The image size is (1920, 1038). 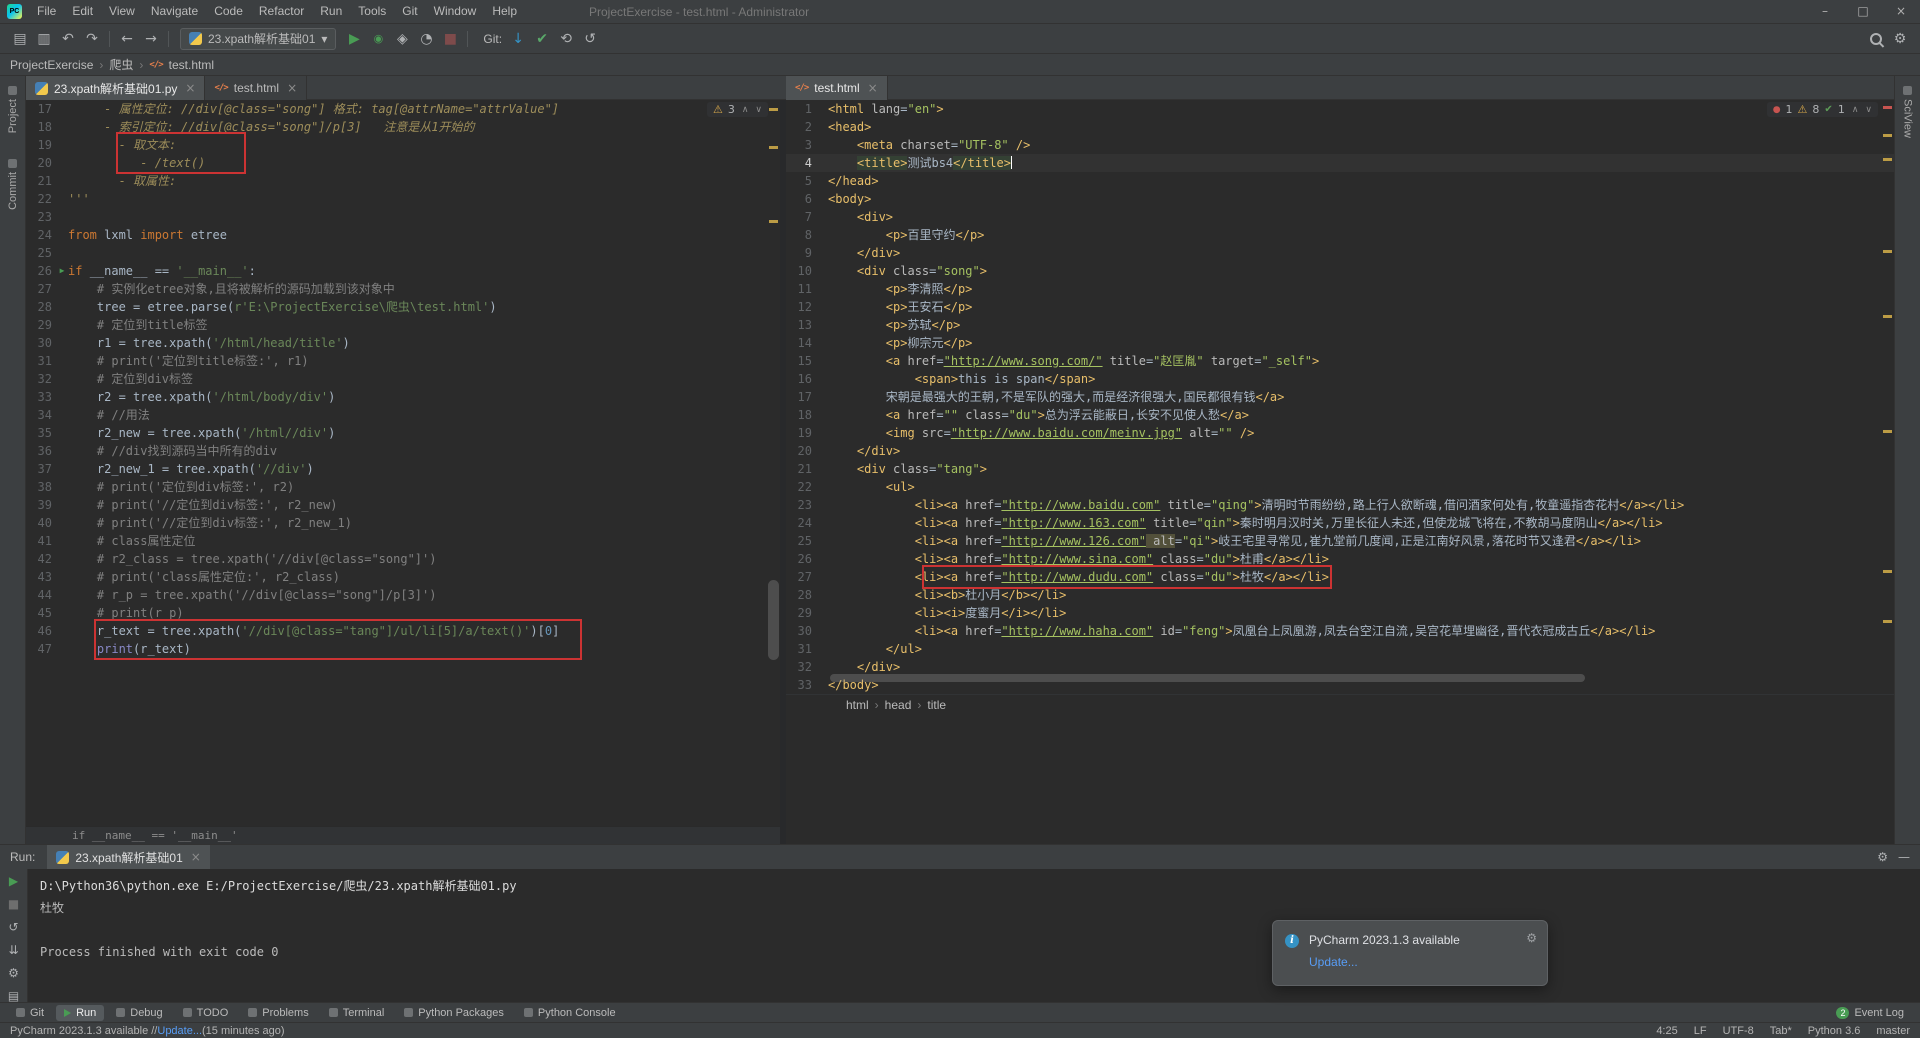 What do you see at coordinates (1834, 1031) in the screenshot?
I see `status-item-python-3.6: Python 3.6` at bounding box center [1834, 1031].